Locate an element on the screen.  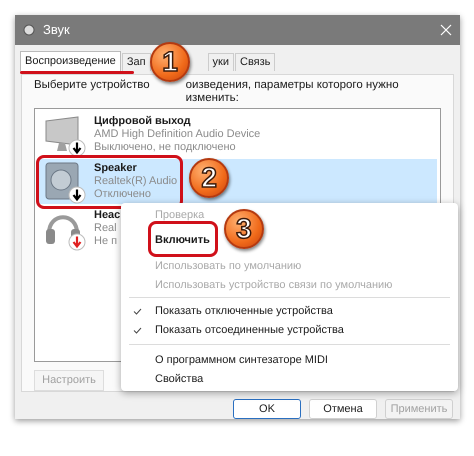
step-number-badge: 2 is located at coordinates (209, 178).